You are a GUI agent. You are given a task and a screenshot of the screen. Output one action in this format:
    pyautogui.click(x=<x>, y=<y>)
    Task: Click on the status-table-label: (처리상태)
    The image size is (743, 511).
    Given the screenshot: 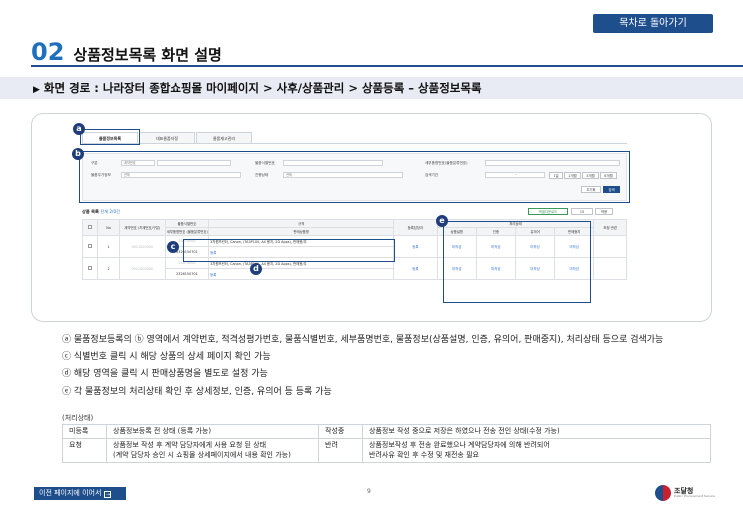 What is the action you would take?
    pyautogui.click(x=78, y=418)
    